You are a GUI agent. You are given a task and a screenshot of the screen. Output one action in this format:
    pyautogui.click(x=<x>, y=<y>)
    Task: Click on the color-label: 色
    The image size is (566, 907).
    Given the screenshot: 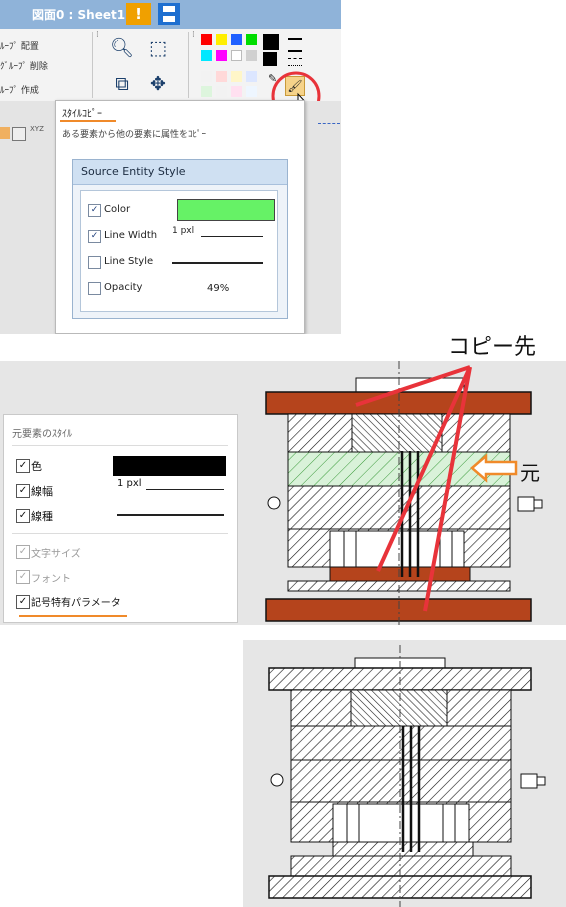 What is the action you would take?
    pyautogui.click(x=36, y=466)
    